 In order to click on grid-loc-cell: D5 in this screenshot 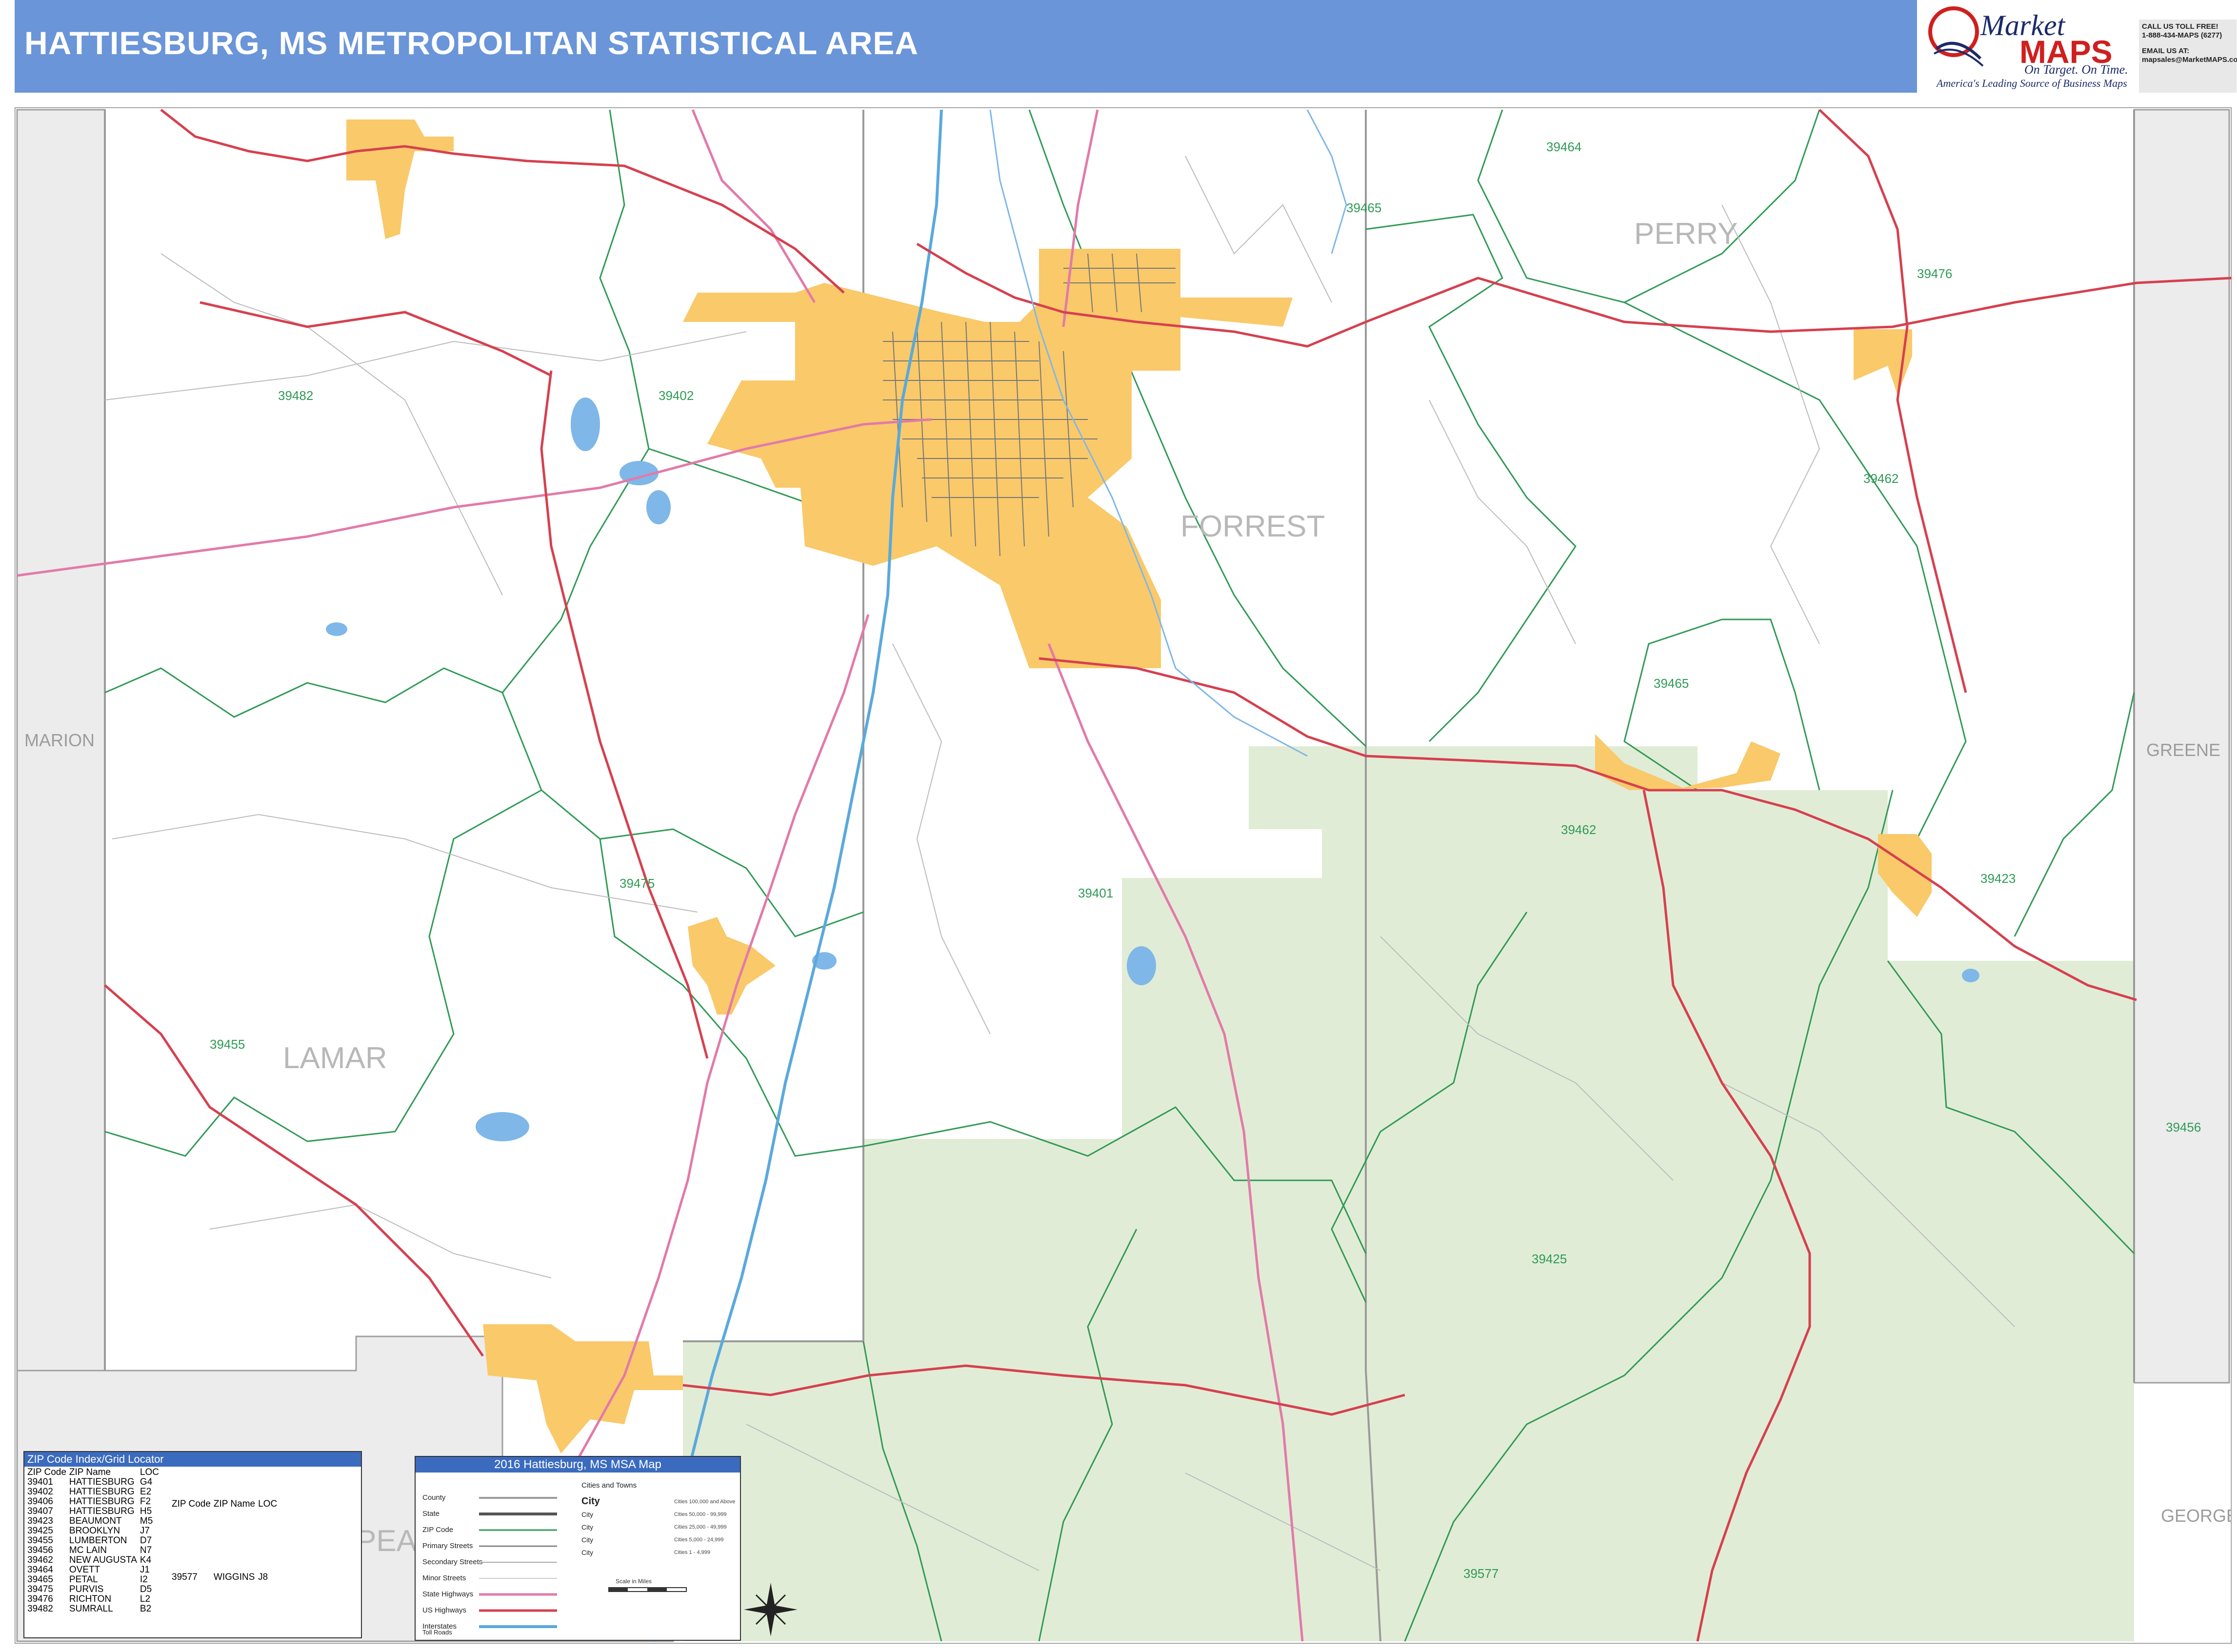, I will do `click(146, 1589)`.